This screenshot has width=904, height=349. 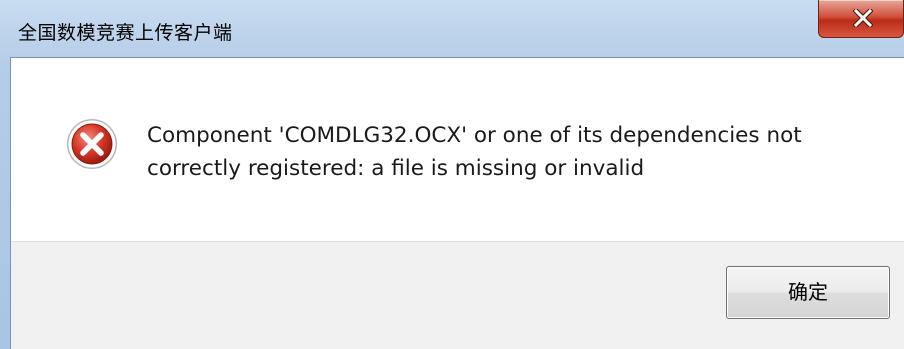 I want to click on close-button, so click(x=861, y=19).